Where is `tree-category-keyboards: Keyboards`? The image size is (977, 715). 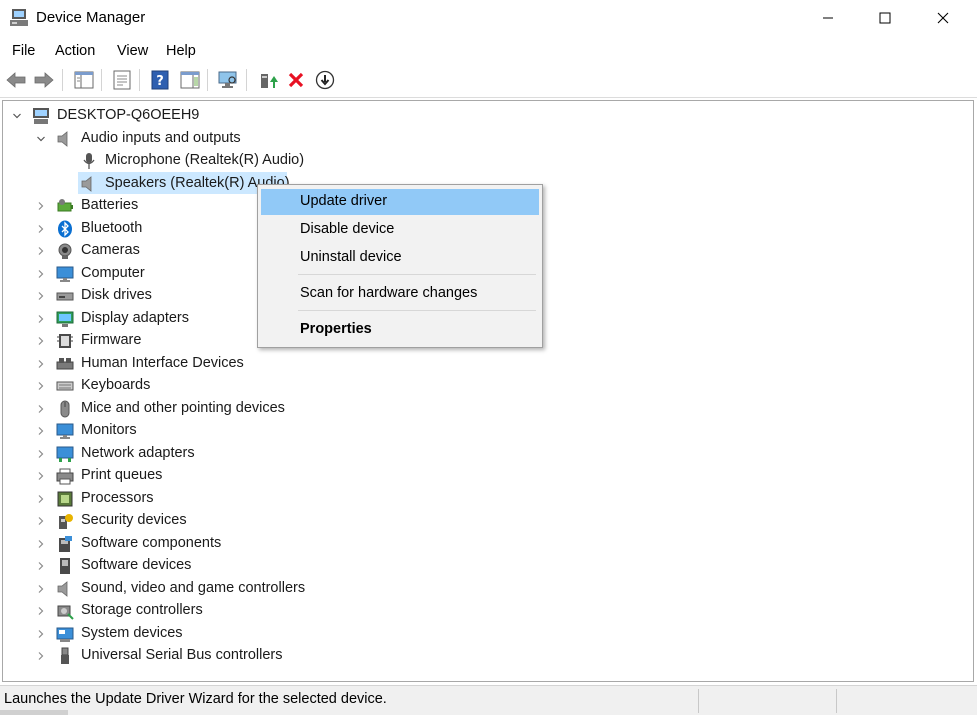 tree-category-keyboards: Keyboards is located at coordinates (483, 386).